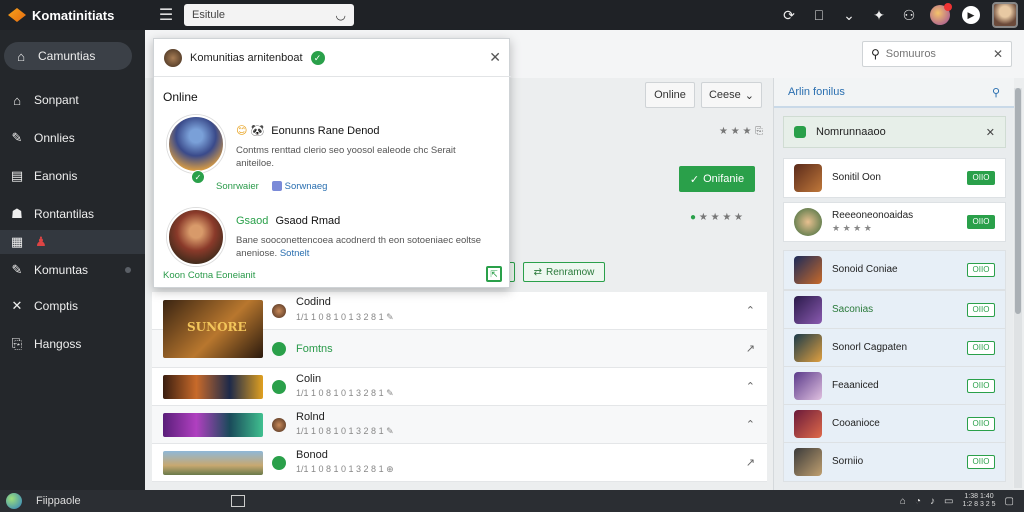  I want to click on member-link-secondary-text: Sorwnaeg, so click(306, 186).